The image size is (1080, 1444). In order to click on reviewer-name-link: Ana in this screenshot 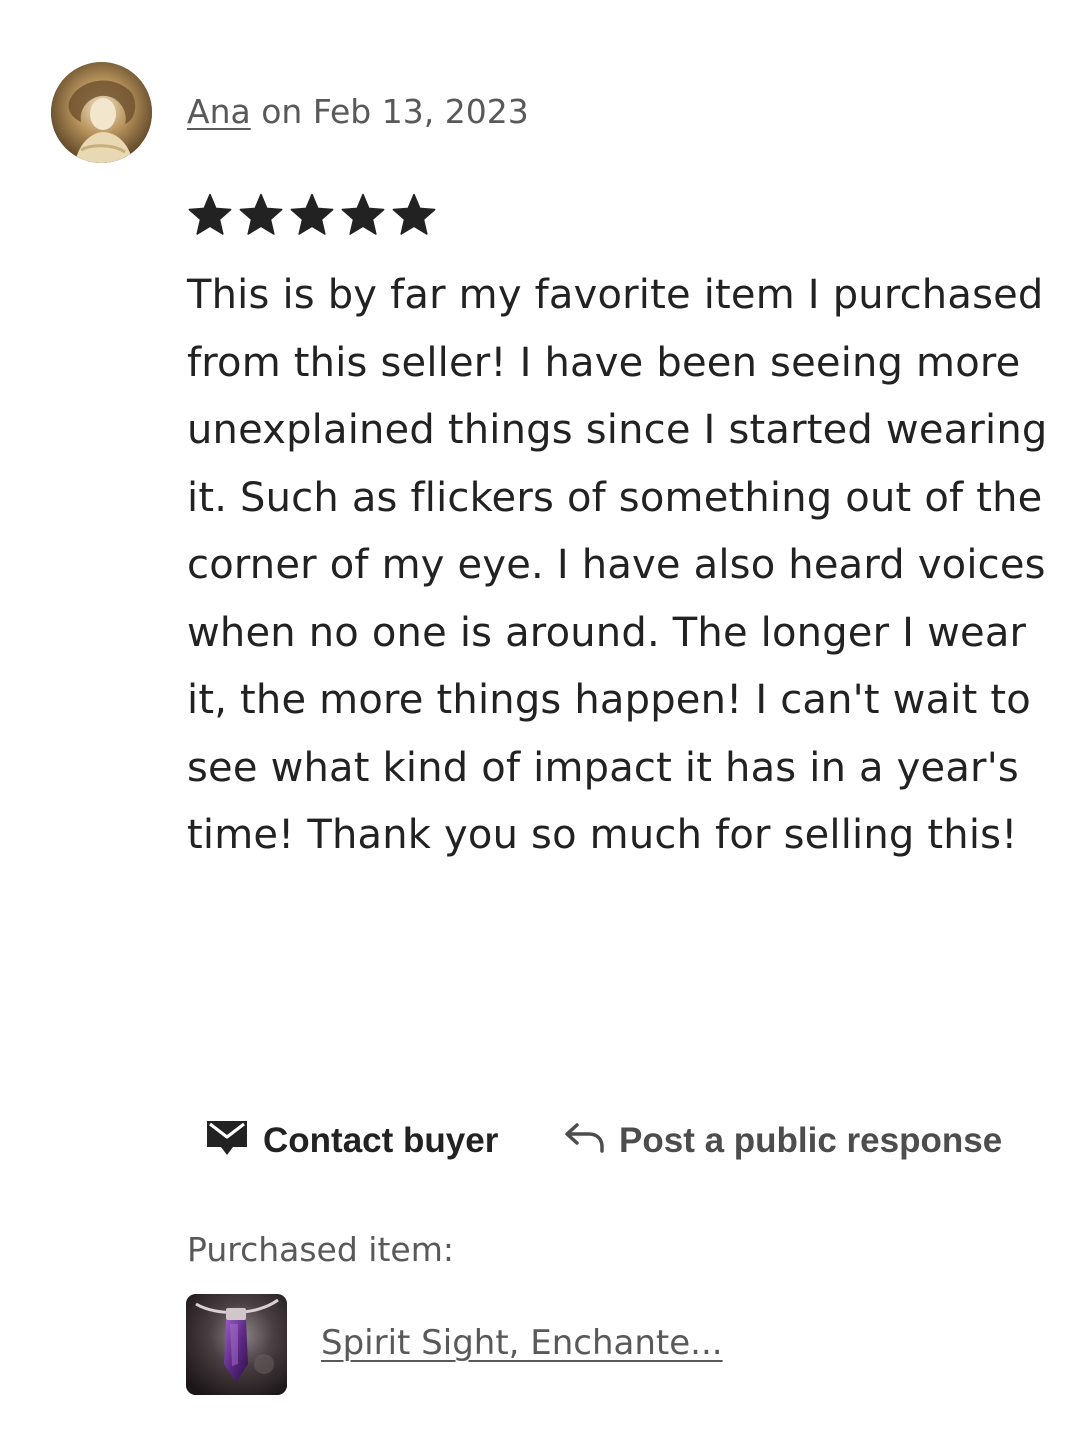, I will do `click(219, 111)`.